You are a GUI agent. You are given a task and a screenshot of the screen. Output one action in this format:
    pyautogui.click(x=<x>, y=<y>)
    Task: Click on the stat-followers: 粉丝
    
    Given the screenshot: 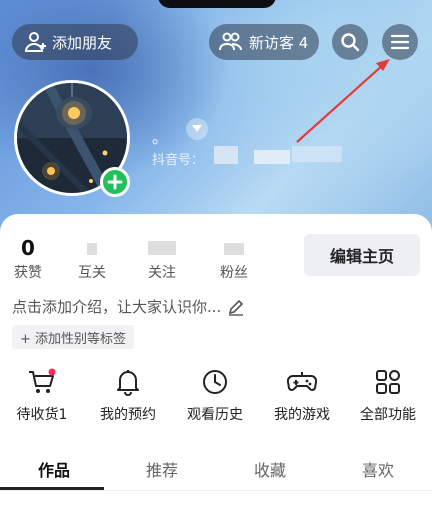 What is the action you would take?
    pyautogui.click(x=234, y=259)
    